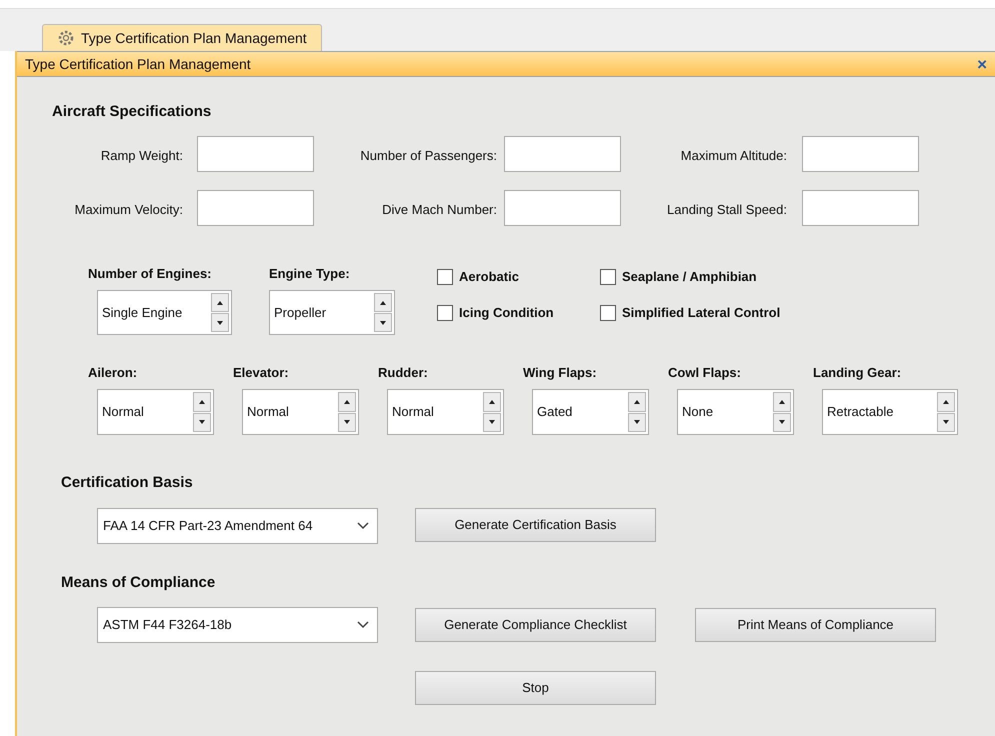  I want to click on panel-title: Type Certification Plan Management, so click(138, 64).